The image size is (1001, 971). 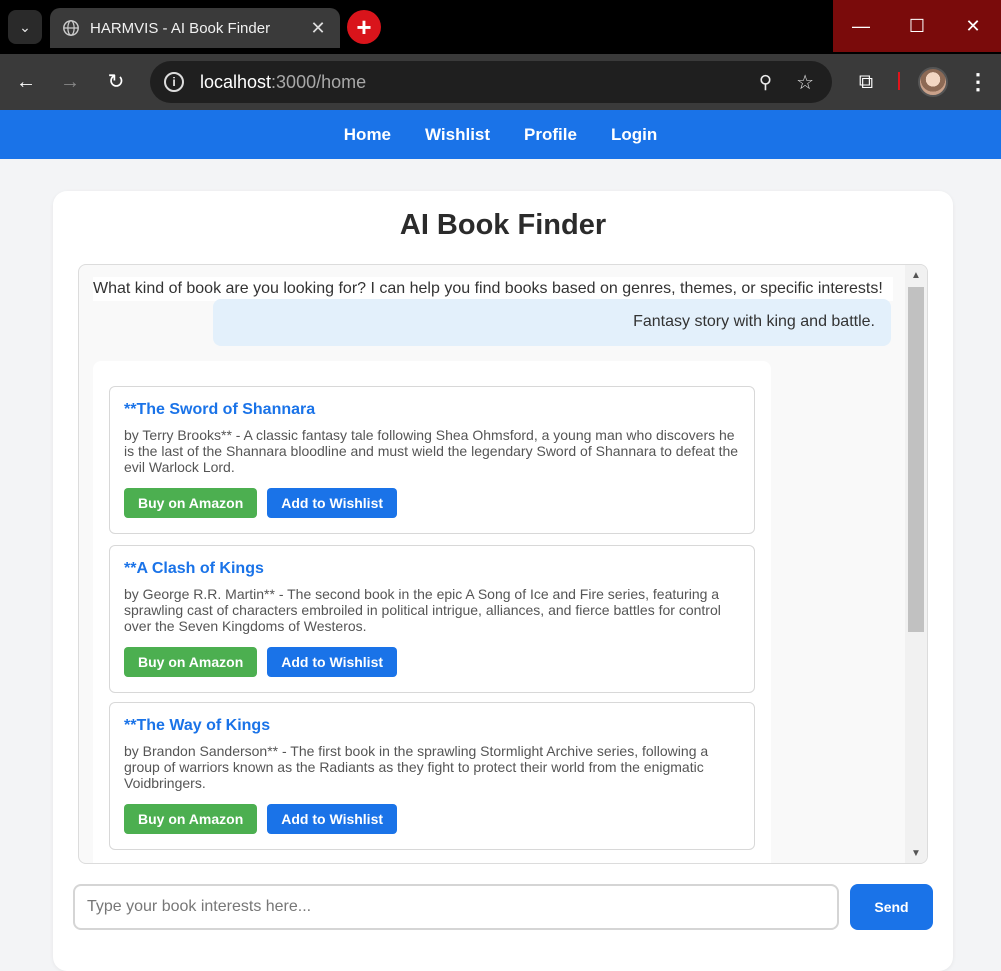 What do you see at coordinates (805, 82) in the screenshot?
I see `bookmark-star-icon: ☆` at bounding box center [805, 82].